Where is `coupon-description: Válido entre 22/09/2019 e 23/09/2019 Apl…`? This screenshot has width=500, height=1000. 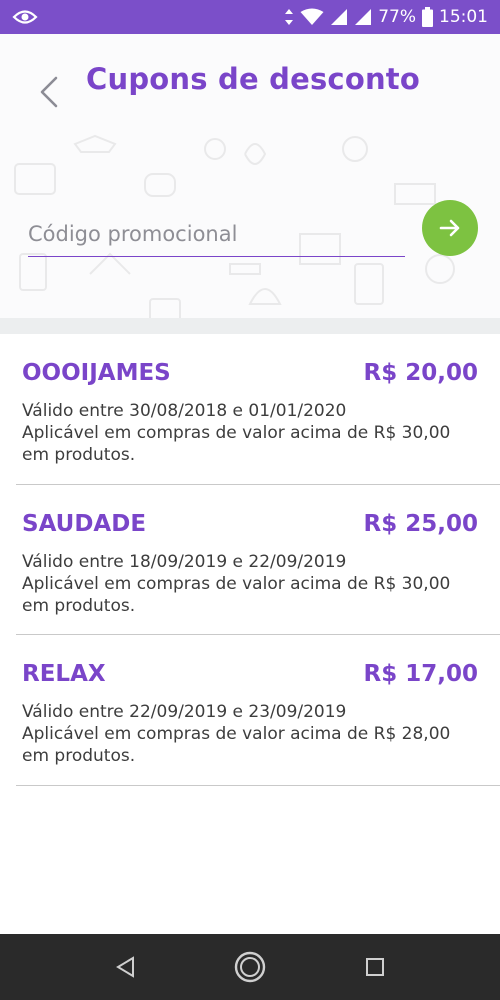 coupon-description: Válido entre 22/09/2019 e 23/09/2019 Apl… is located at coordinates (252, 734).